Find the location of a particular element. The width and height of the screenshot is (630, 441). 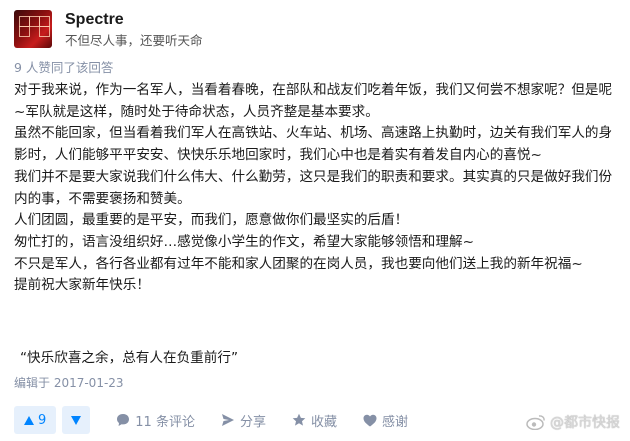

weibo-icon is located at coordinates (535, 422).